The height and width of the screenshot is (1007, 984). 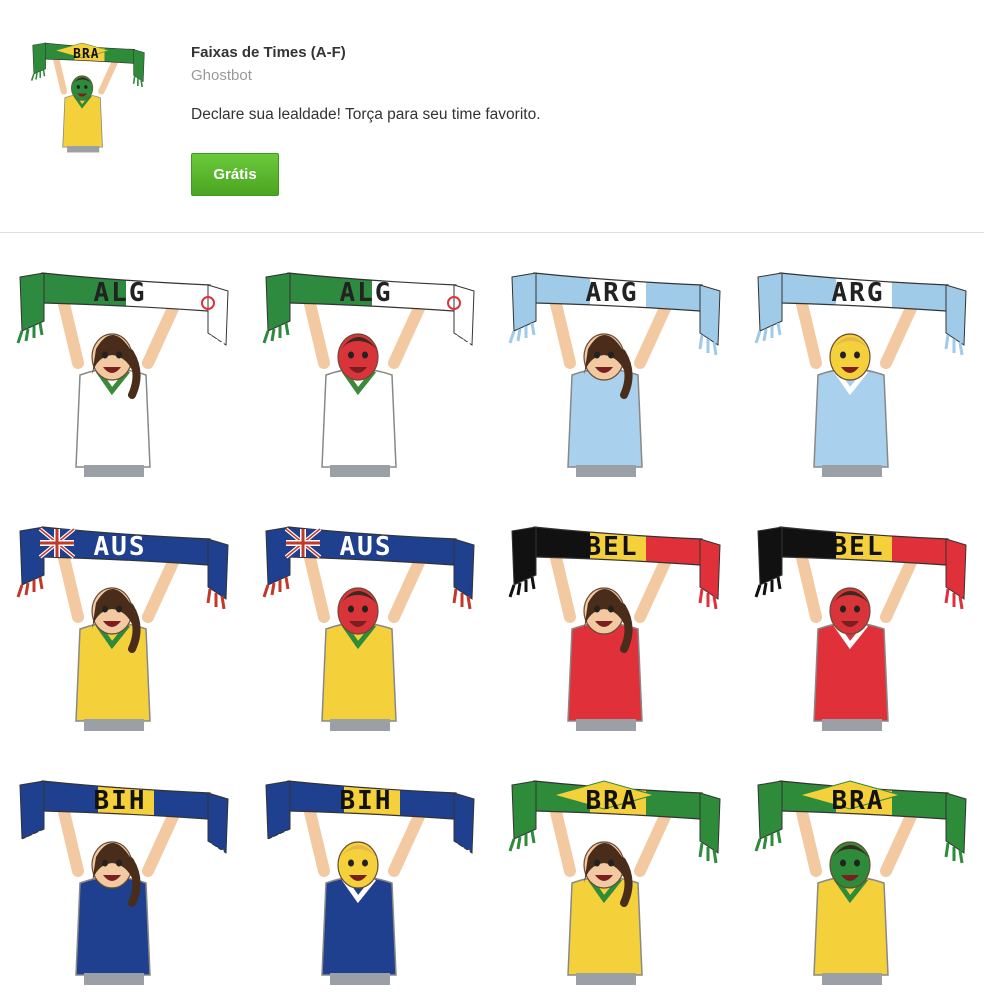 I want to click on sticker-arg-female: ARG, so click(x=615, y=372).